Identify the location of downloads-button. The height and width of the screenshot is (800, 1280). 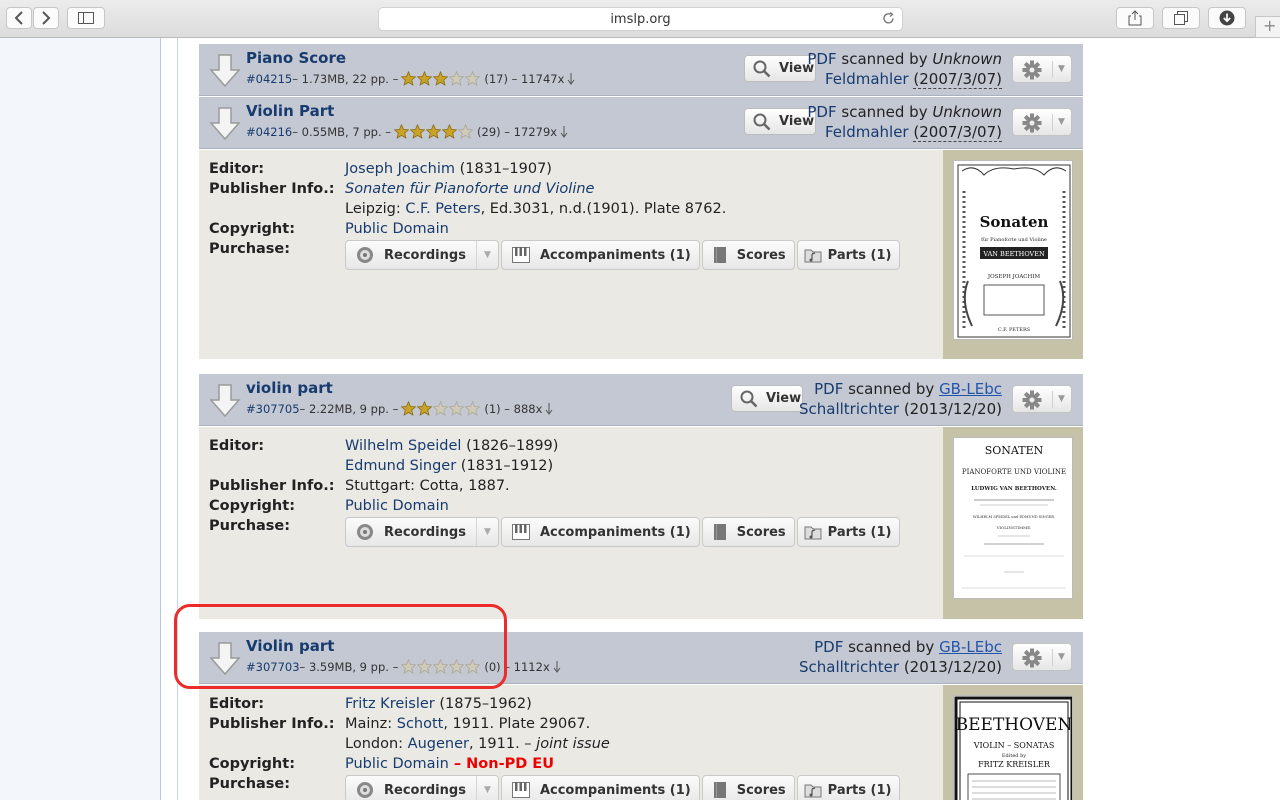
(1227, 18).